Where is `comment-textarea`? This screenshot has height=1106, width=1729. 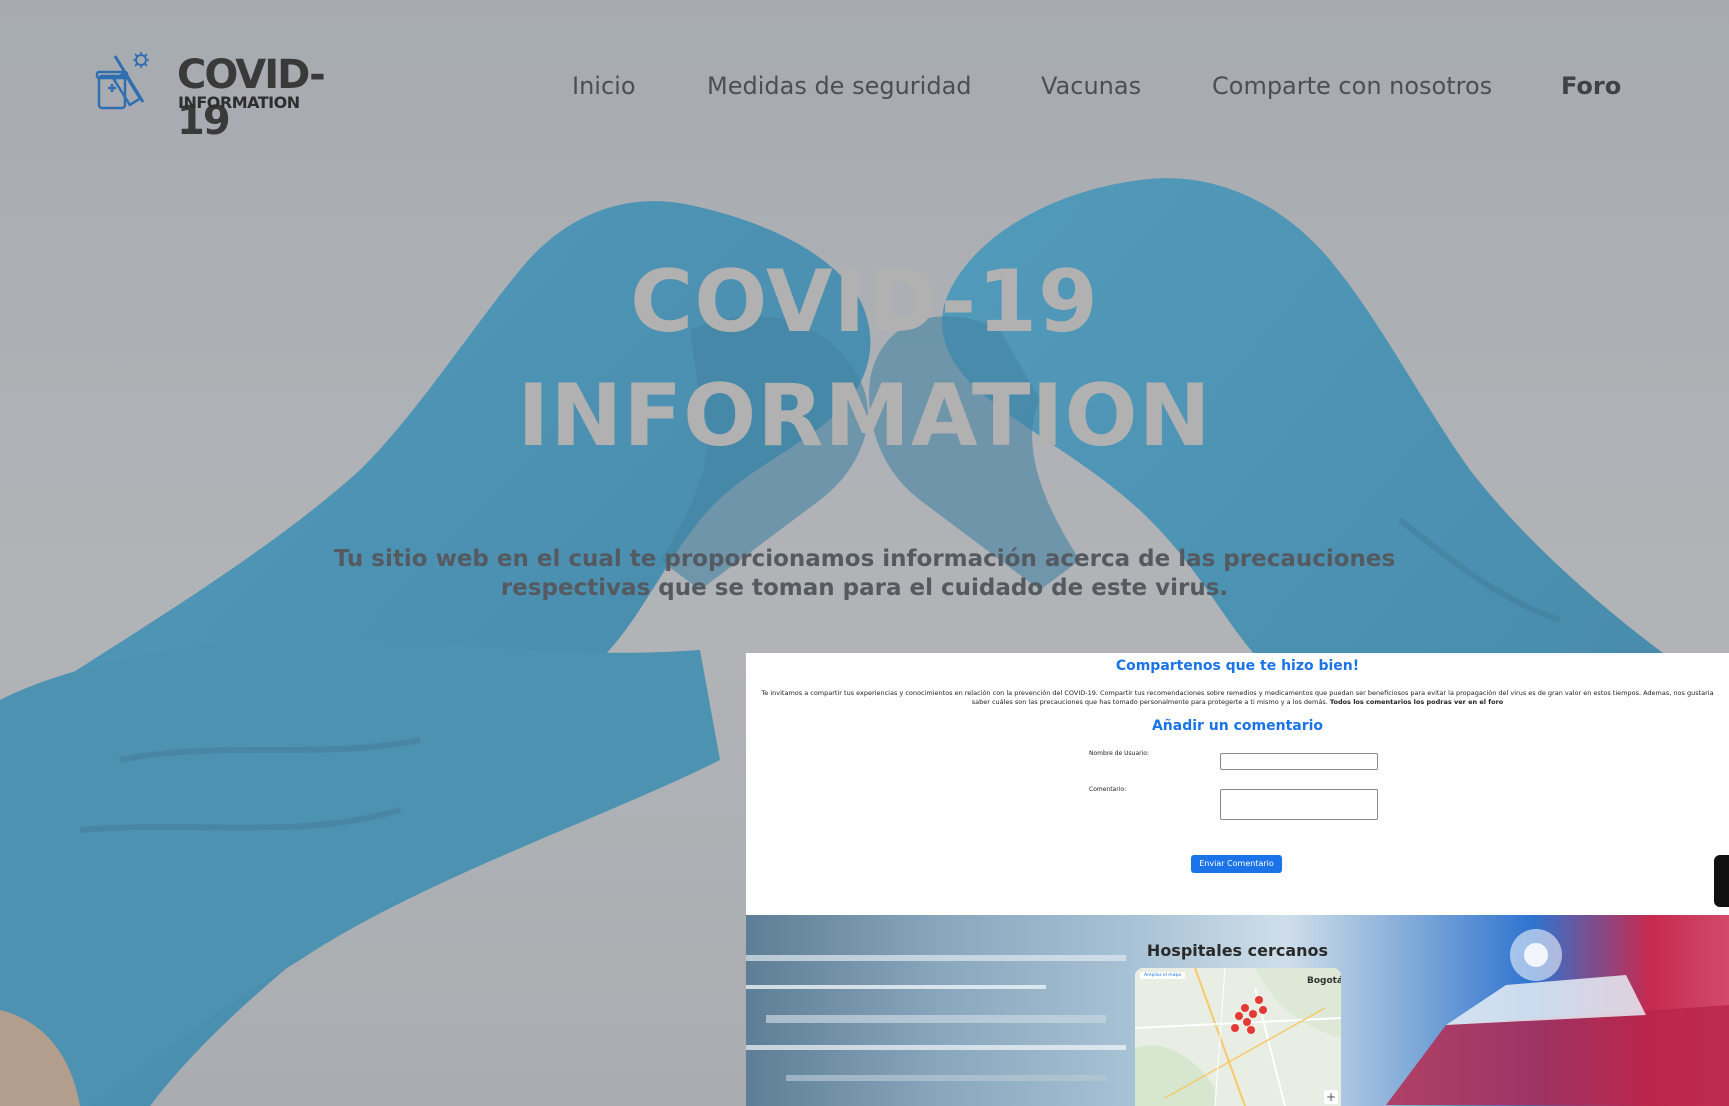
comment-textarea is located at coordinates (1299, 804).